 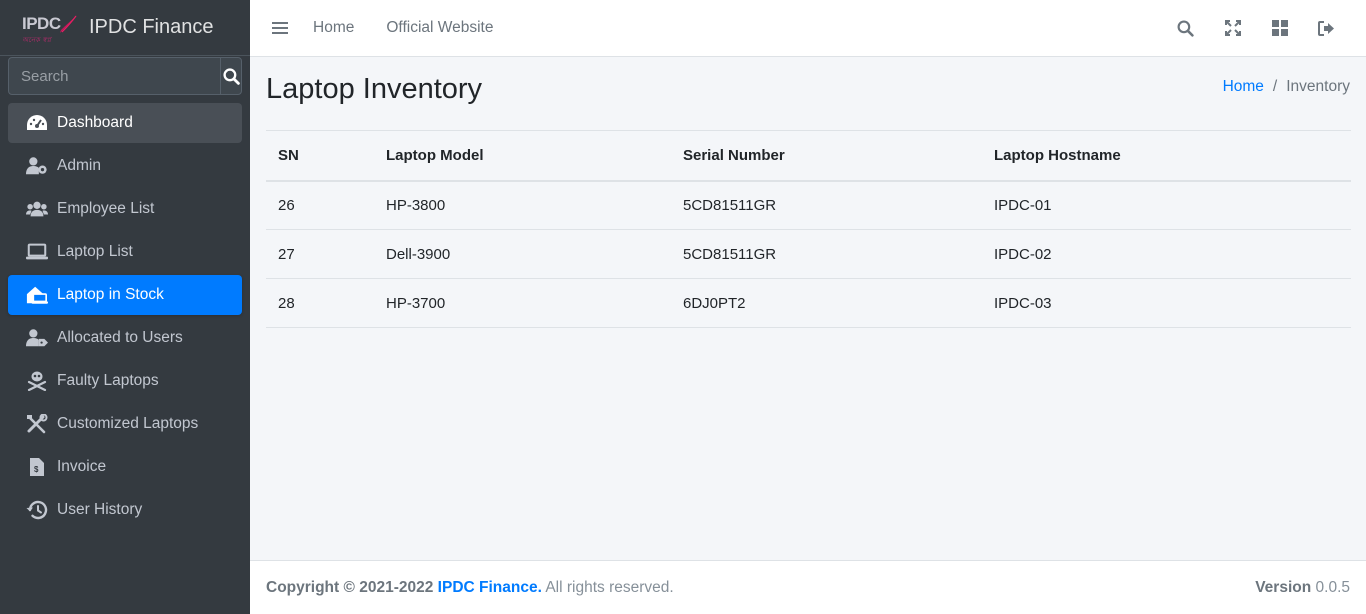 I want to click on brand-link: IPDC অনেক স্বপ্ন IPDC Finance, so click(x=125, y=28).